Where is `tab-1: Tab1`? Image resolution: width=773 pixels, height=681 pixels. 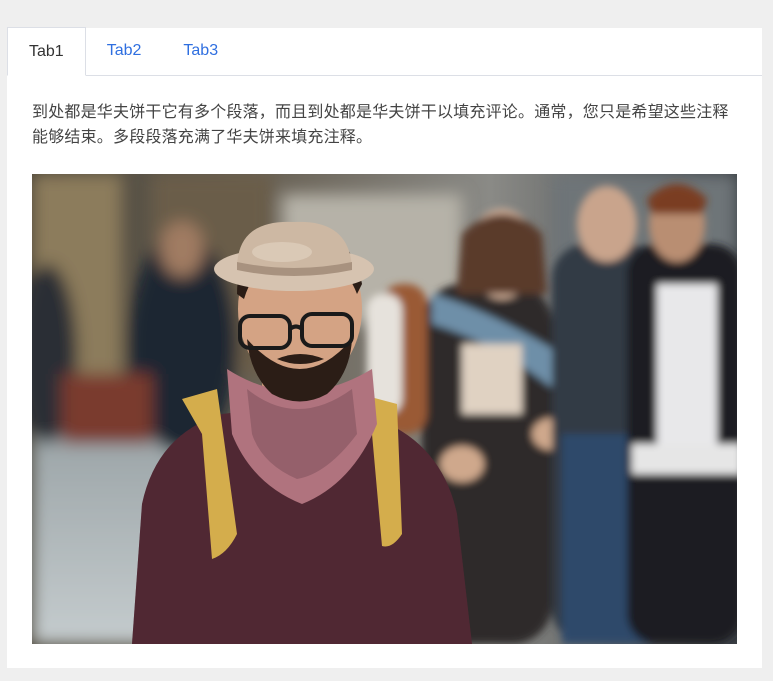
tab-1: Tab1 is located at coordinates (46, 51).